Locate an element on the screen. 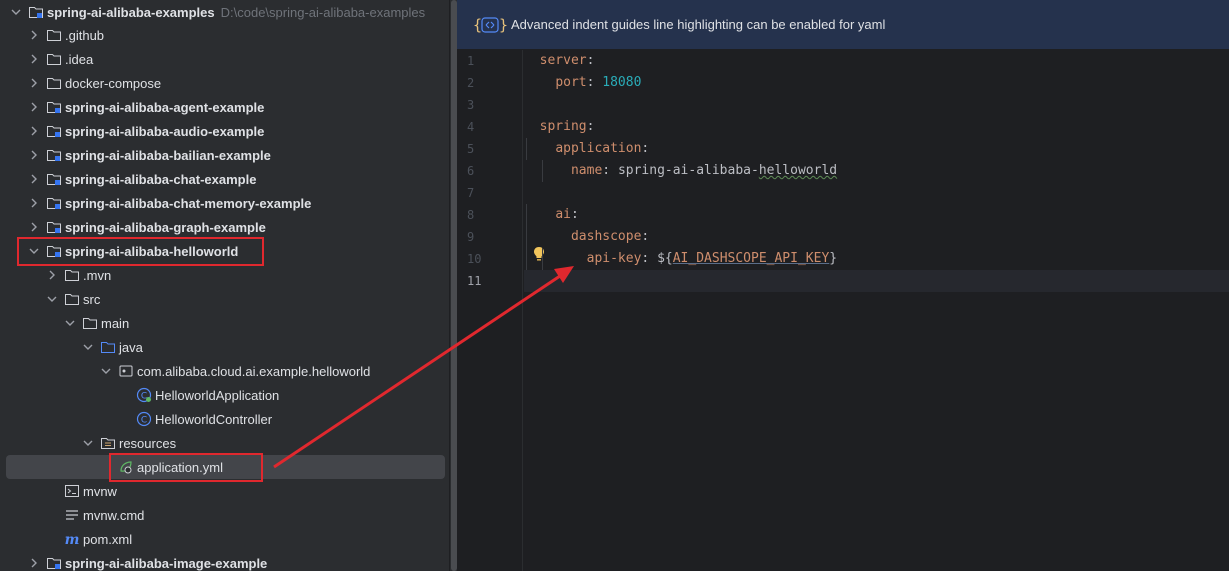  tree-item-label: spring-ai-alibaba-image-example is located at coordinates (166, 563).